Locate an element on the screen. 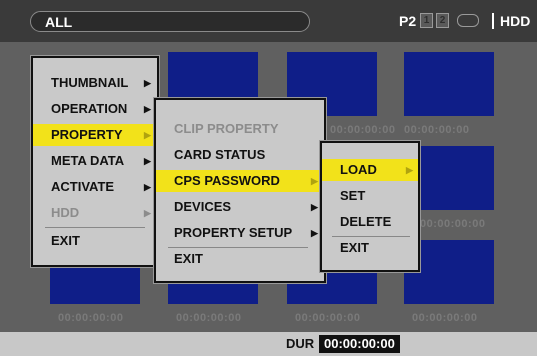 This screenshot has width=537, height=356. menu-item-activate: ACTIVATE ▶ is located at coordinates (95, 187).